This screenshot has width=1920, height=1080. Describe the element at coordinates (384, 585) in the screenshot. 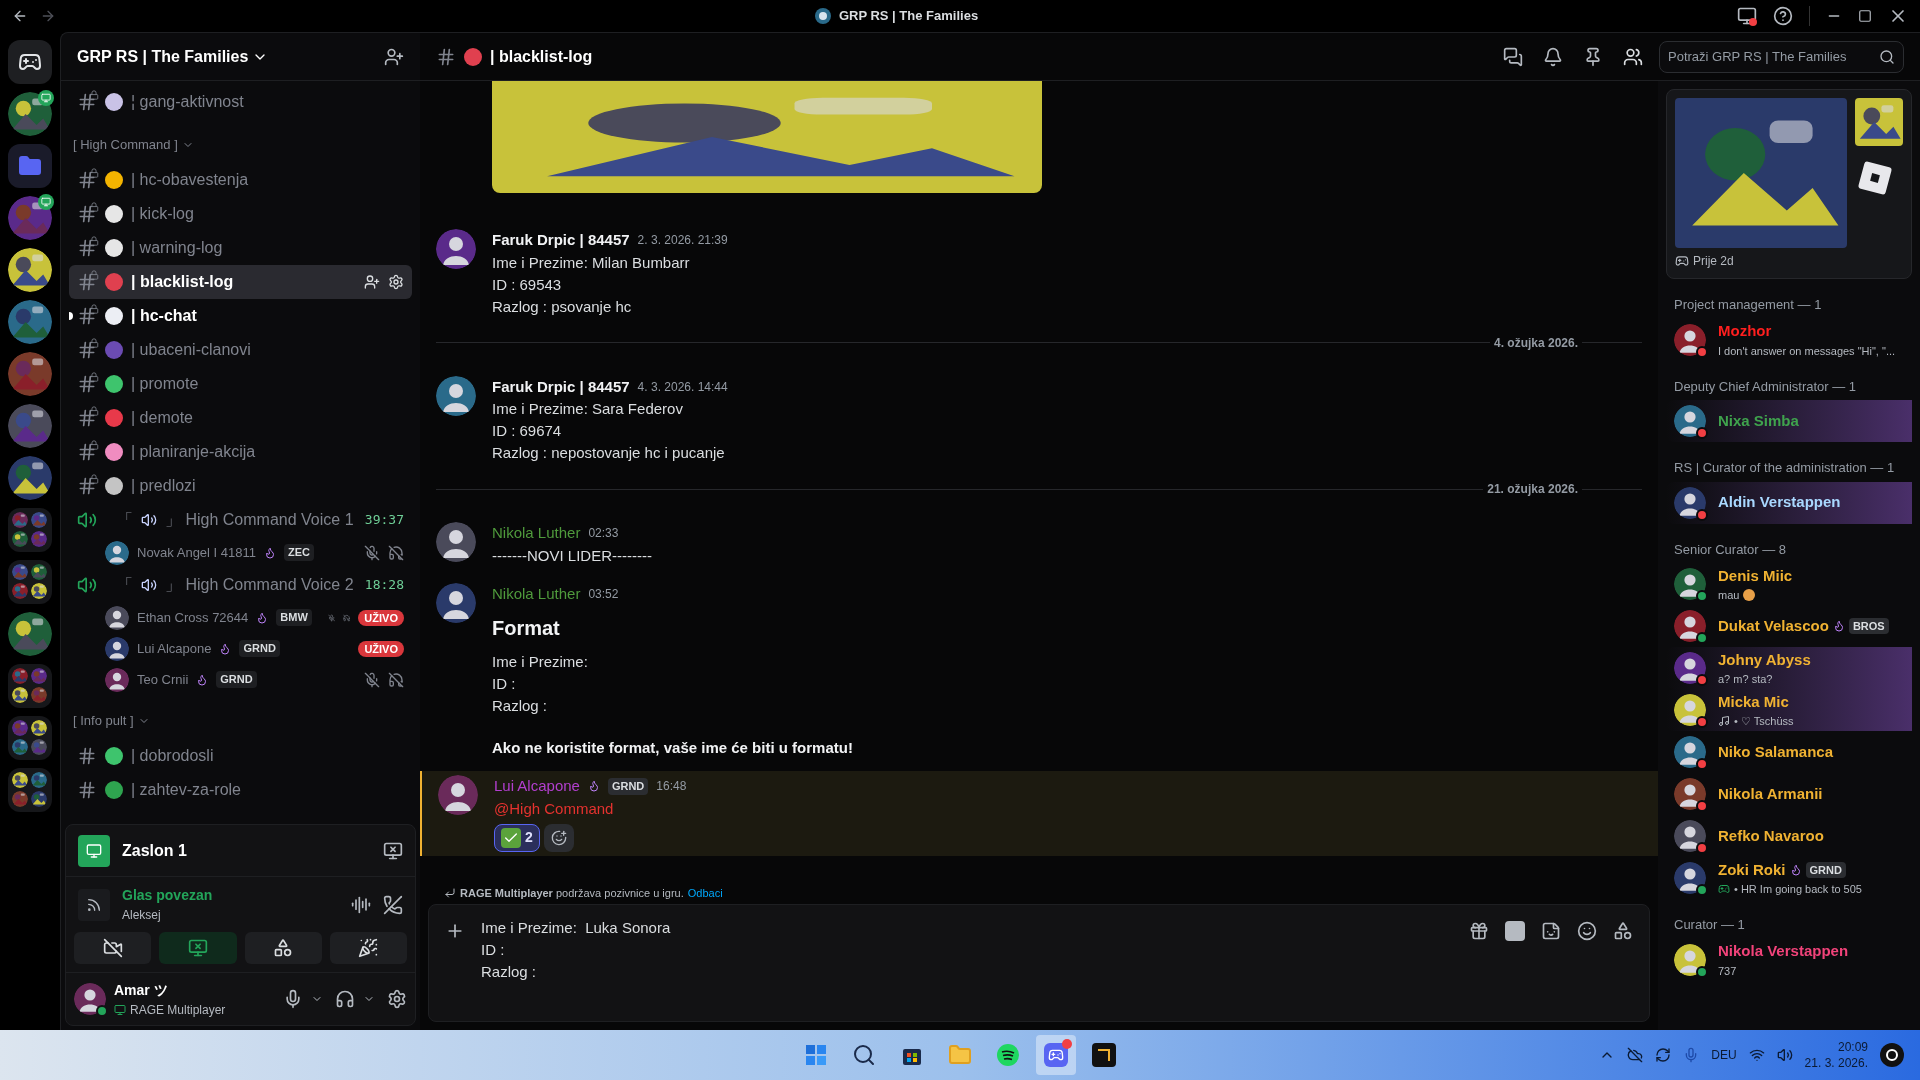

I see `call-timer: 18:28` at that location.